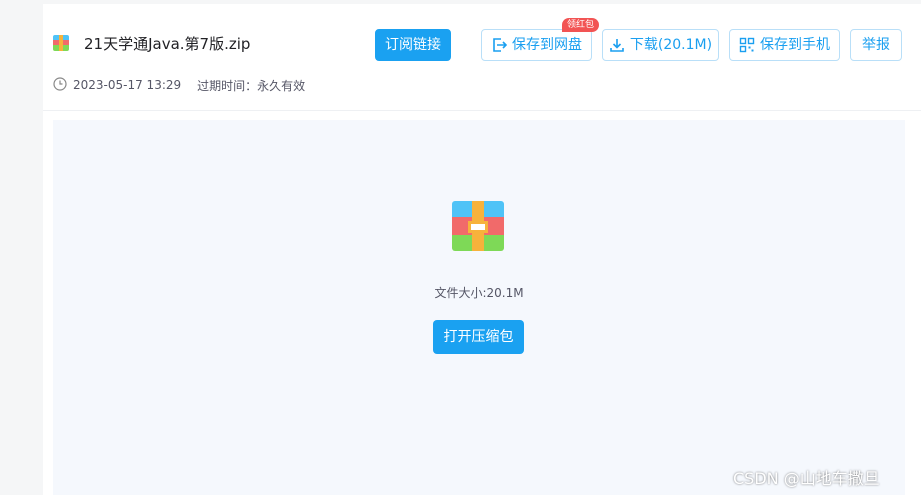 The height and width of the screenshot is (495, 921). What do you see at coordinates (479, 293) in the screenshot?
I see `file-size-text: 文件大小:20.1M` at bounding box center [479, 293].